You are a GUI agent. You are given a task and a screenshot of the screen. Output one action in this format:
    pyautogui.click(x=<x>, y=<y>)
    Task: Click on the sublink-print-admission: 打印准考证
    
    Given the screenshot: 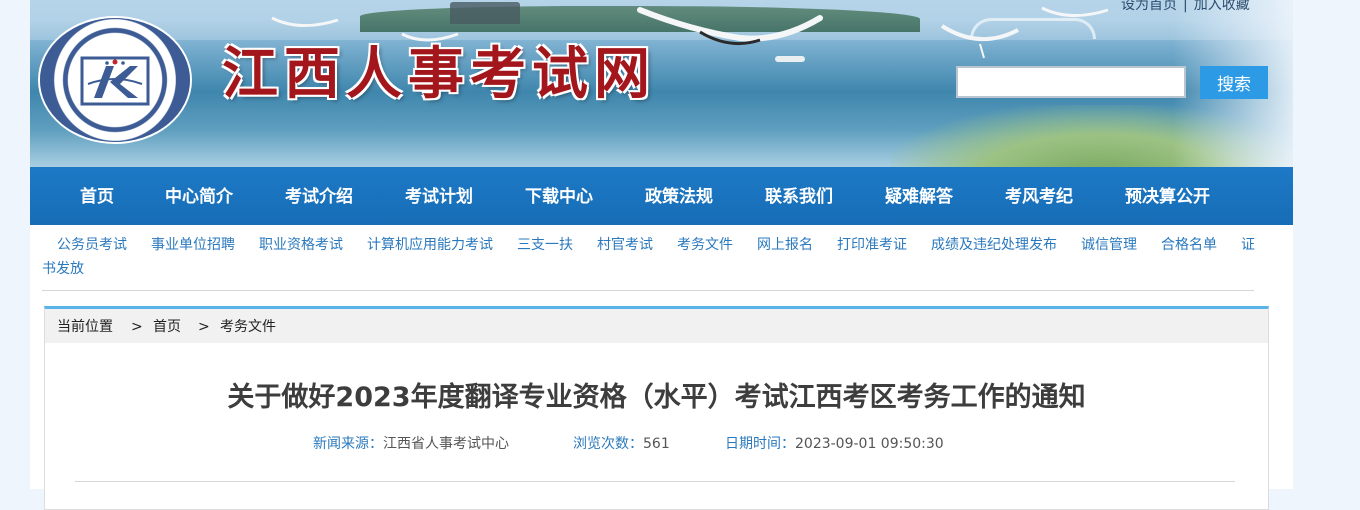 What is the action you would take?
    pyautogui.click(x=872, y=245)
    